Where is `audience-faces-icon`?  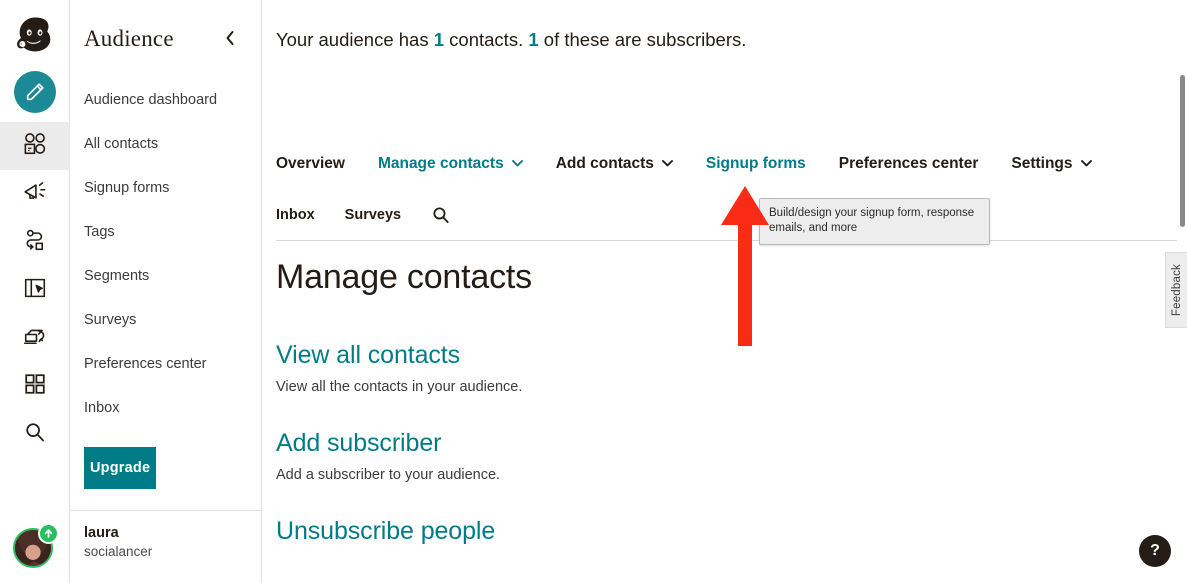 audience-faces-icon is located at coordinates (35, 146).